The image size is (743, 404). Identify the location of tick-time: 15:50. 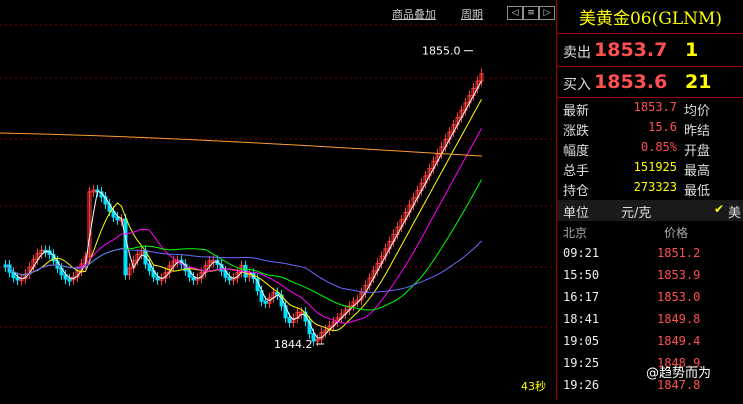
(581, 275).